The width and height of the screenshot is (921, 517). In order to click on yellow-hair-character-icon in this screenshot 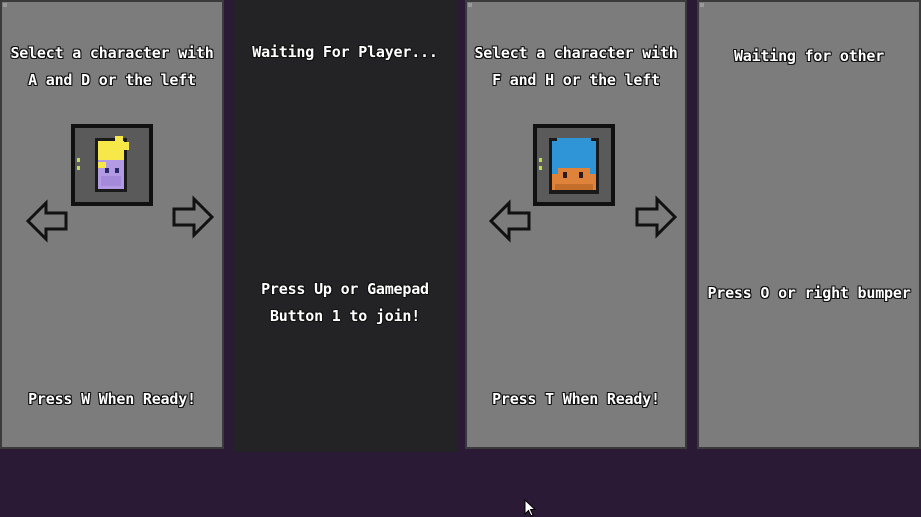, I will do `click(112, 165)`.